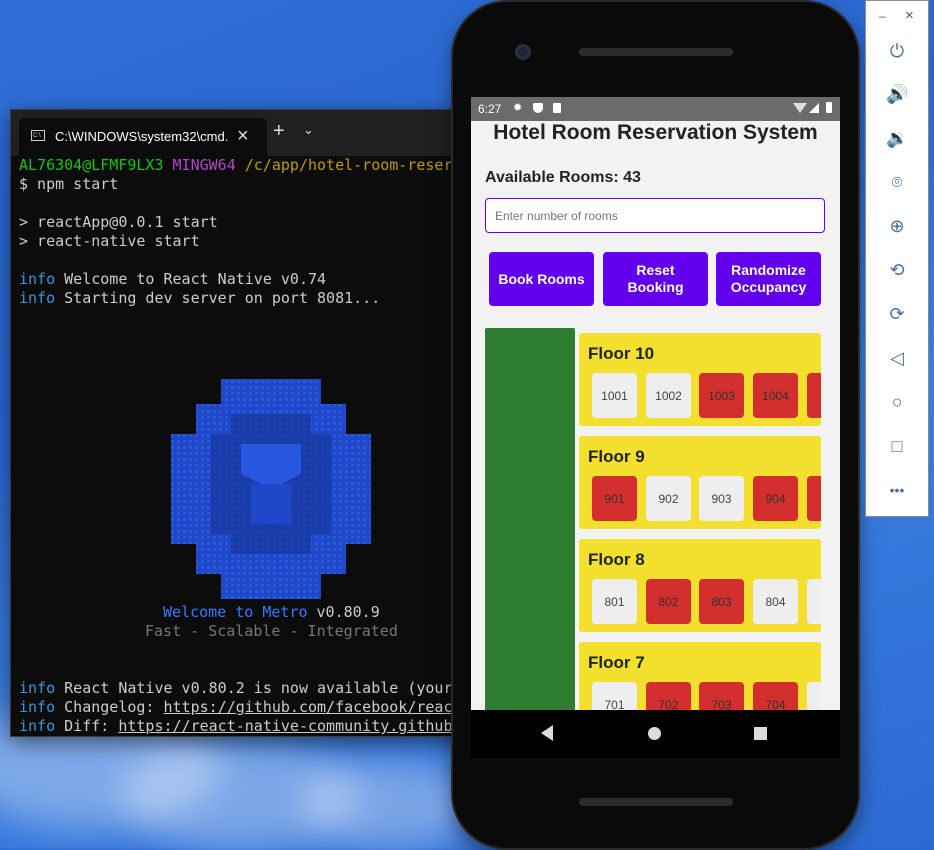 This screenshot has width=934, height=850. Describe the element at coordinates (897, 270) in the screenshot. I see `rotate-left-icon: ⟲` at that location.